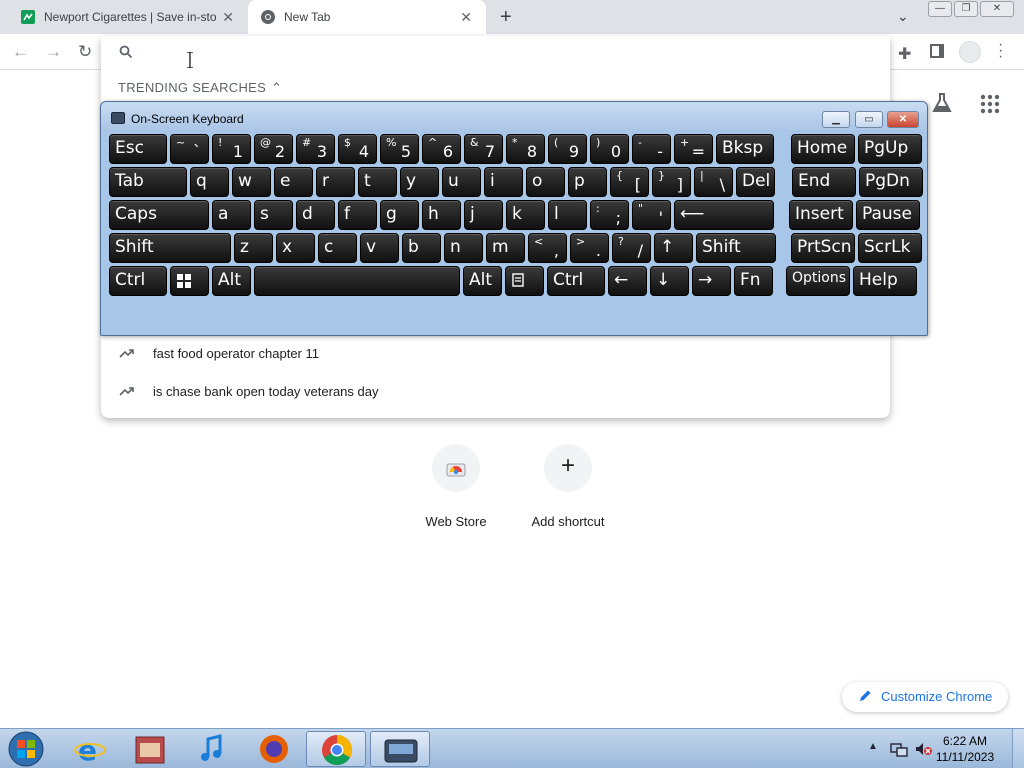 This screenshot has width=1024, height=768. Describe the element at coordinates (524, 281) in the screenshot. I see `key-context-menu` at that location.